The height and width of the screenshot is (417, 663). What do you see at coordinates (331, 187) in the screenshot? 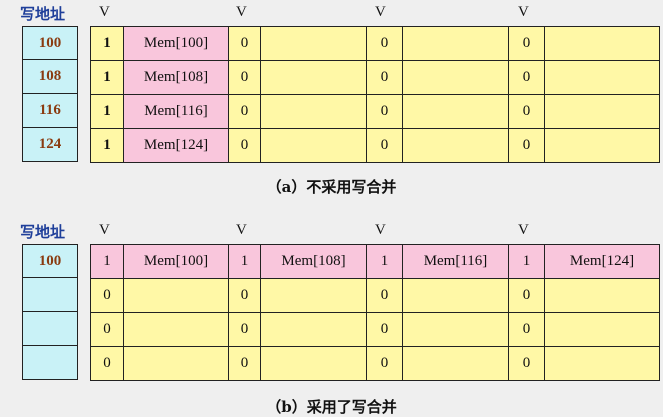
I see `figure-caption-a: （a）不采用写合并` at bounding box center [331, 187].